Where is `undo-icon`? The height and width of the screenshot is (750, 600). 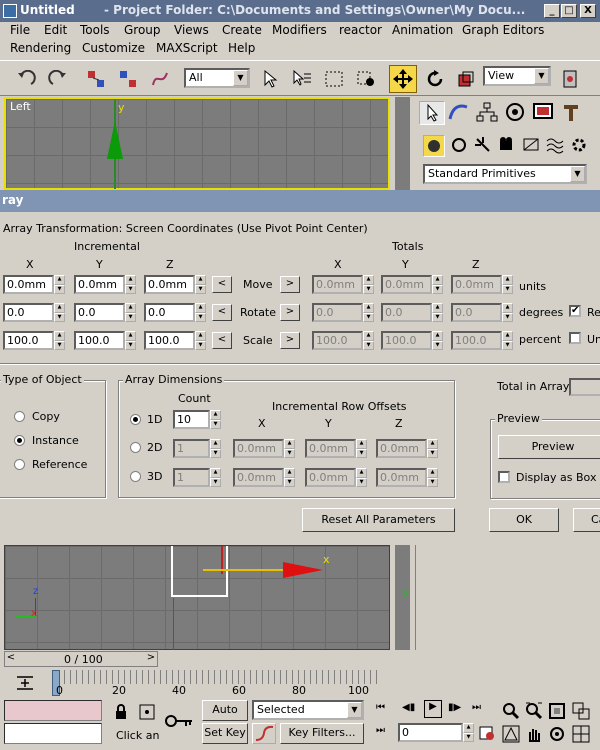 undo-icon is located at coordinates (26, 79).